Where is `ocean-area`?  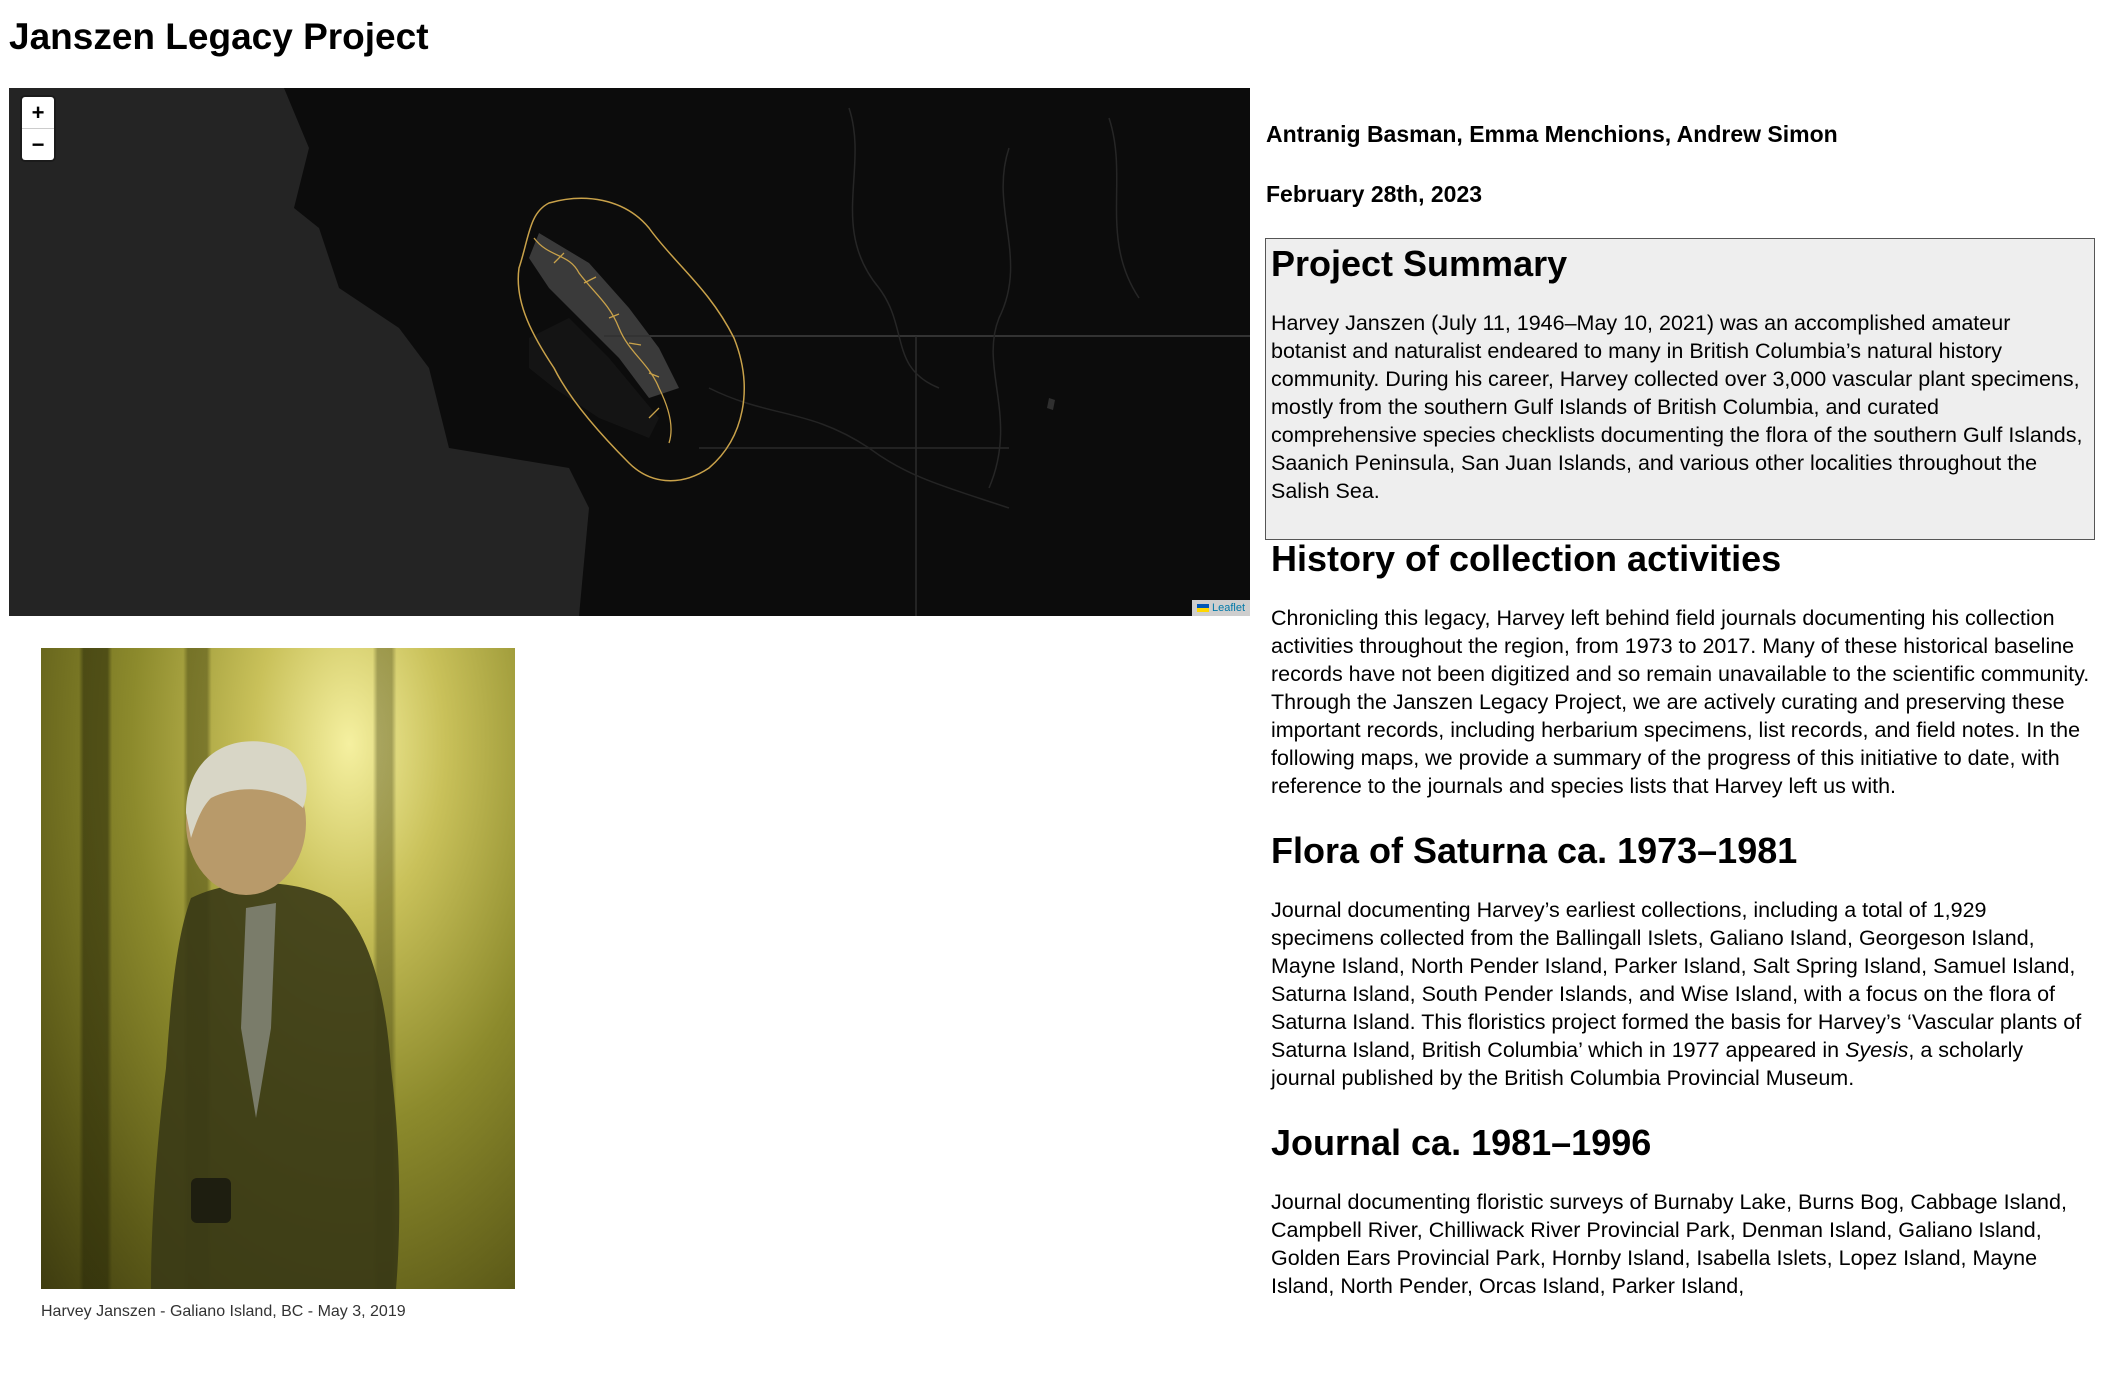
ocean-area is located at coordinates (299, 352).